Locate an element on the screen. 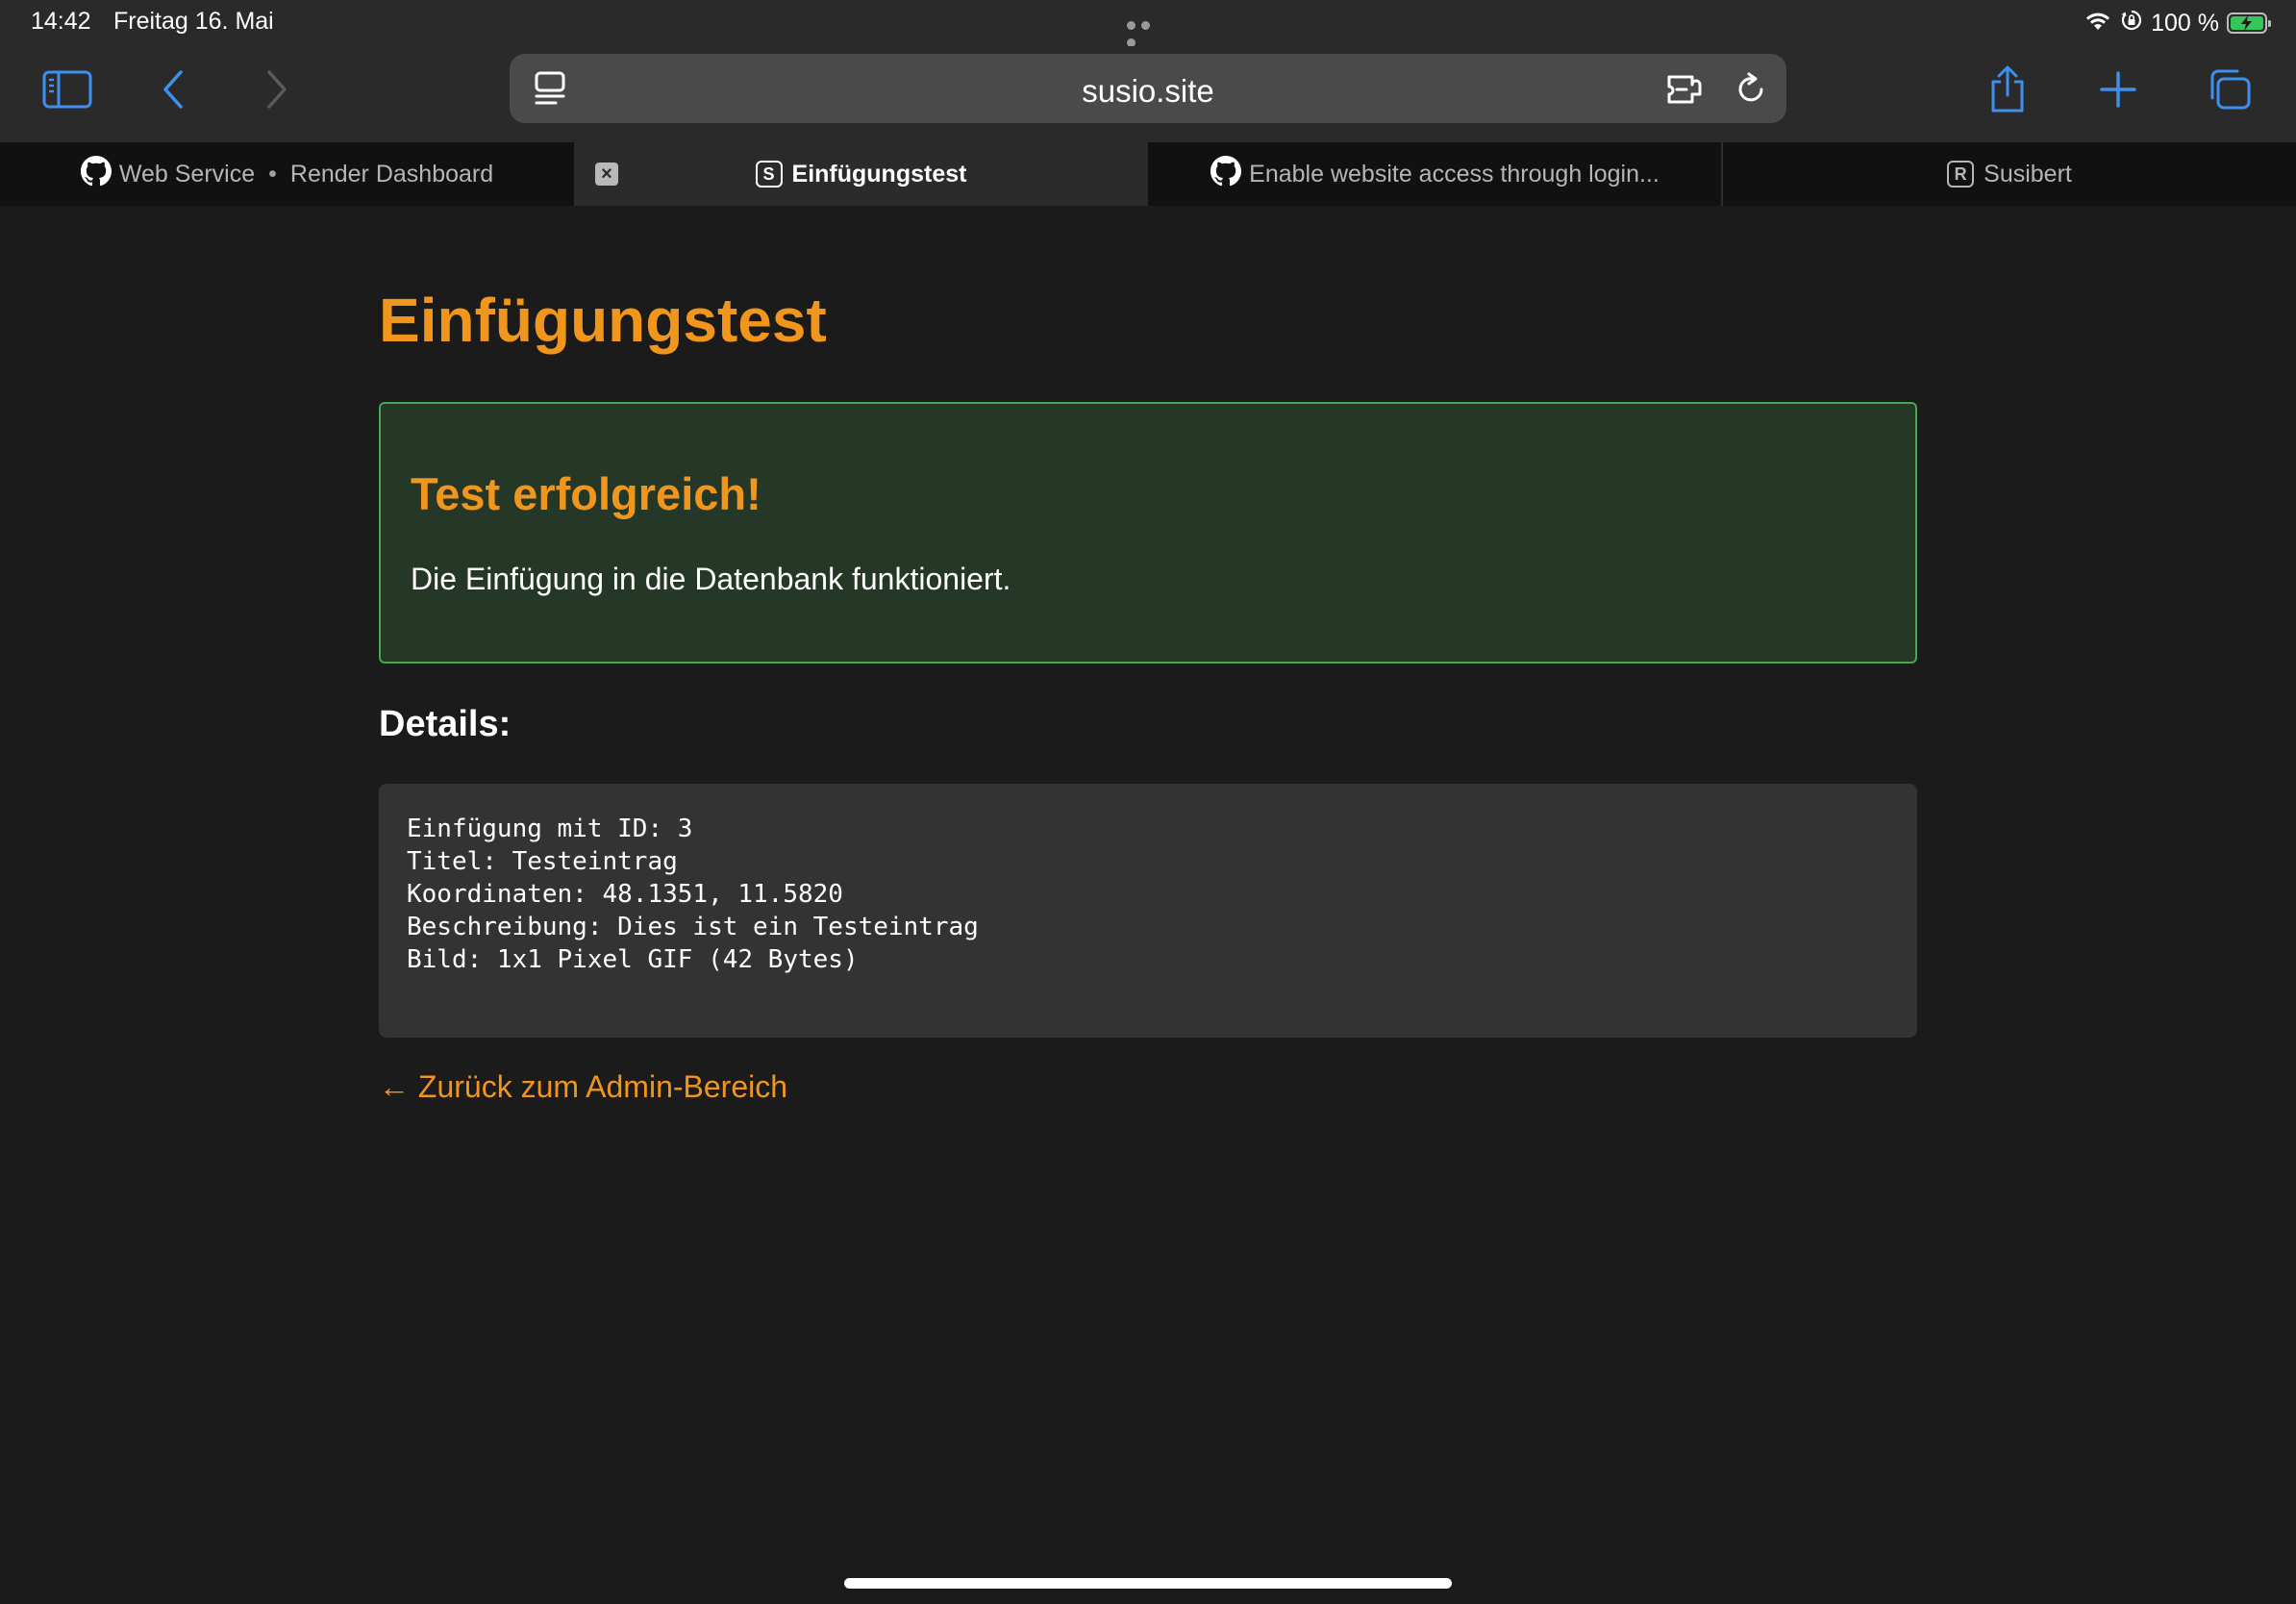  new-tab-icon is located at coordinates (2118, 89).